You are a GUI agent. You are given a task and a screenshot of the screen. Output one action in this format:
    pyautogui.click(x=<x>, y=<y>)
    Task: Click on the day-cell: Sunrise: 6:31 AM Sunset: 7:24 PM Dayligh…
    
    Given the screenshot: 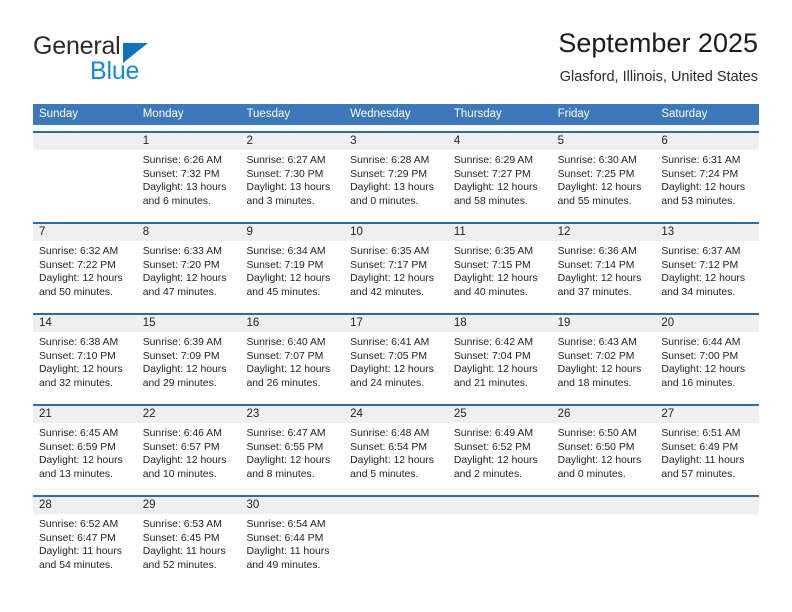 What is the action you would take?
    pyautogui.click(x=707, y=183)
    